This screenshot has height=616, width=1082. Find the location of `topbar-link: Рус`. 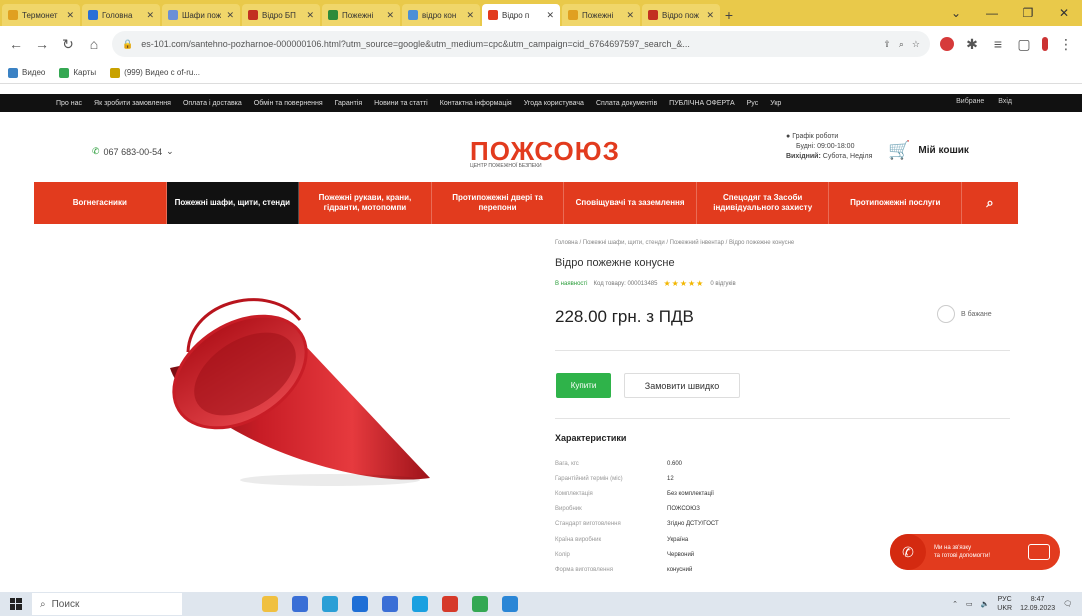

topbar-link: Рус is located at coordinates (753, 103).